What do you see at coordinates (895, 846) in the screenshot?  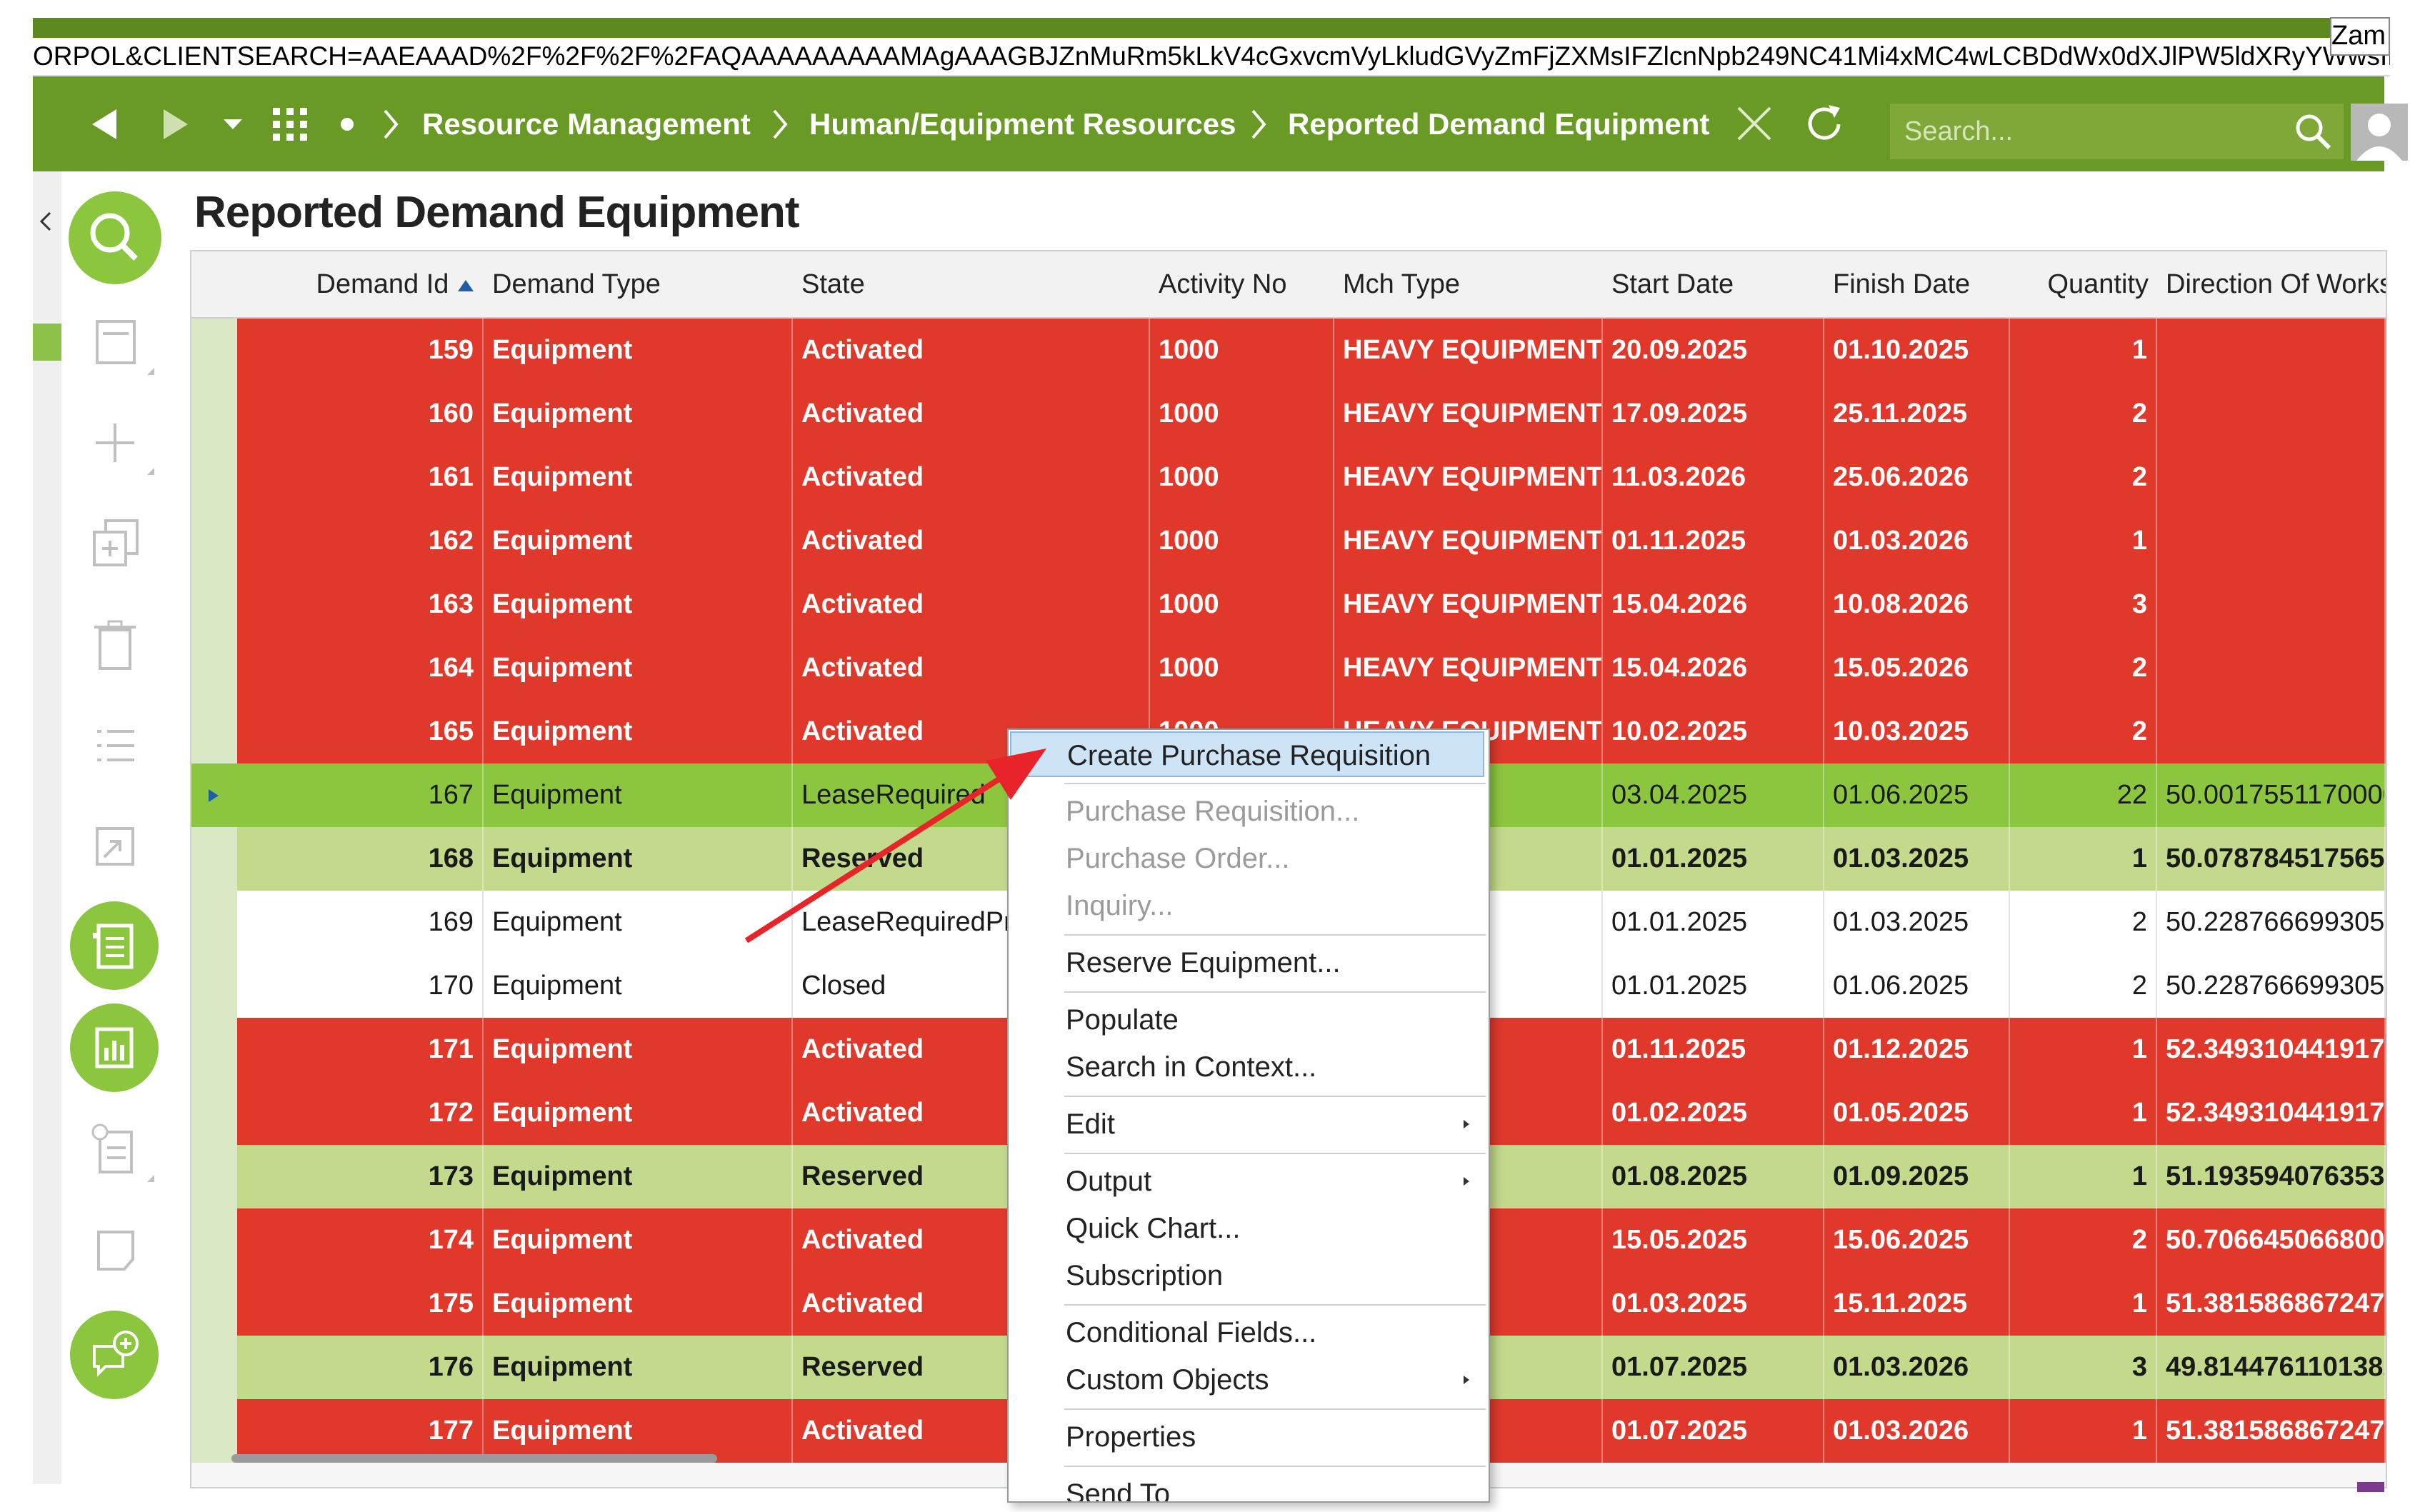 I see `annotation-arrow-icon` at bounding box center [895, 846].